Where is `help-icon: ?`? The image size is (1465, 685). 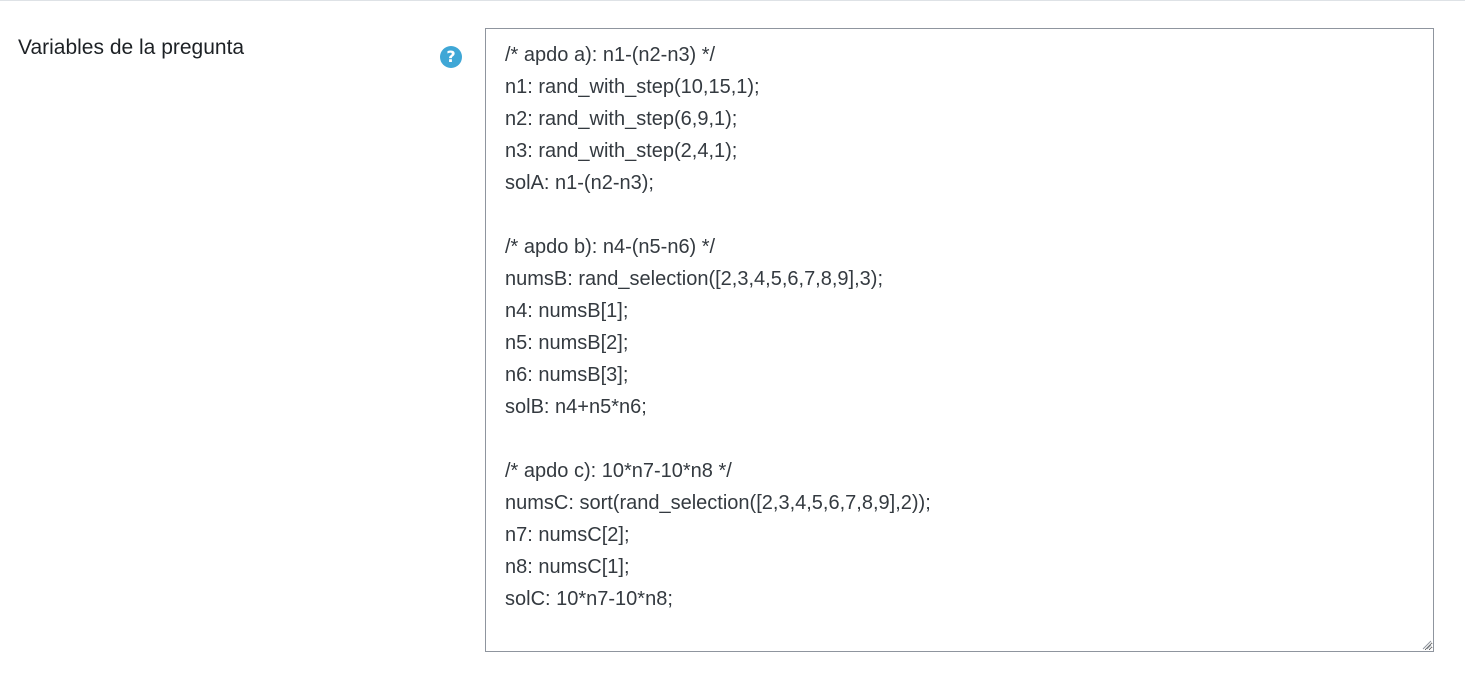
help-icon: ? is located at coordinates (451, 57).